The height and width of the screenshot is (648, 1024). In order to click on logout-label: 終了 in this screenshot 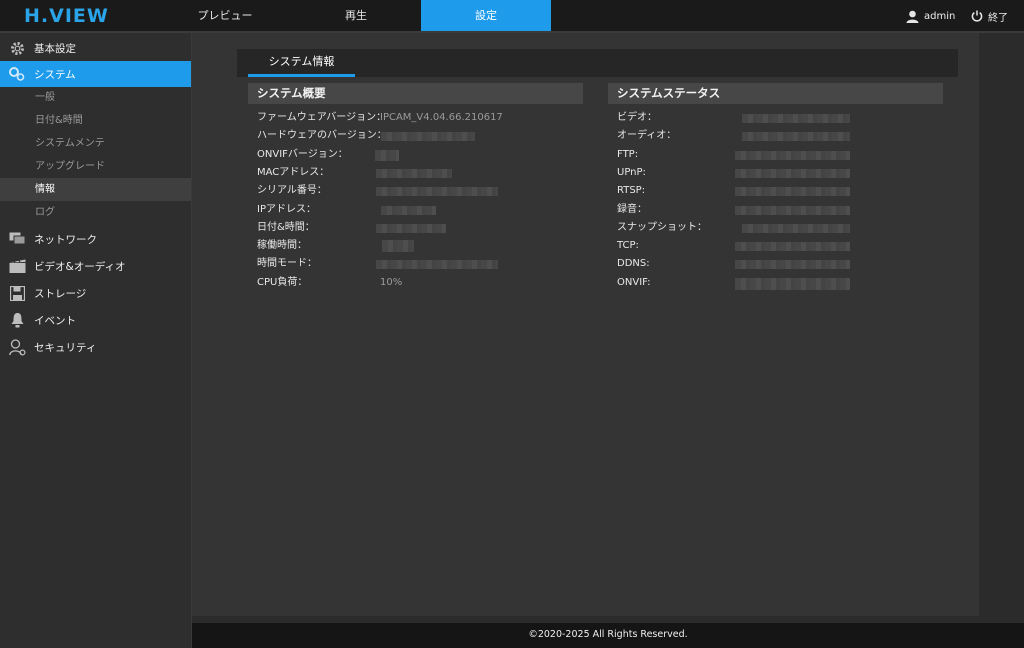, I will do `click(998, 18)`.